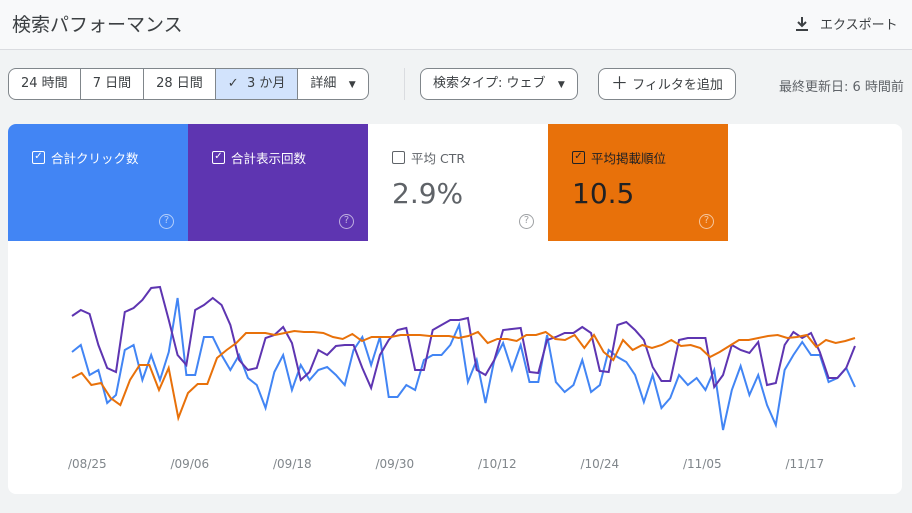  What do you see at coordinates (805, 464) in the screenshot?
I see `x-tick-label: /11/17` at bounding box center [805, 464].